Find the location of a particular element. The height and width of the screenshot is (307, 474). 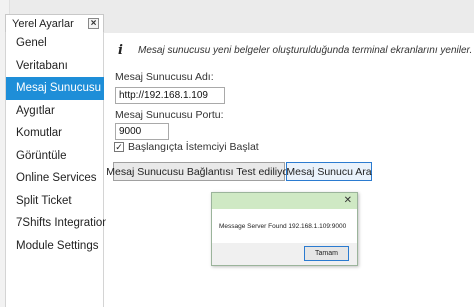

dialog-close-icon: ✕ is located at coordinates (348, 201).